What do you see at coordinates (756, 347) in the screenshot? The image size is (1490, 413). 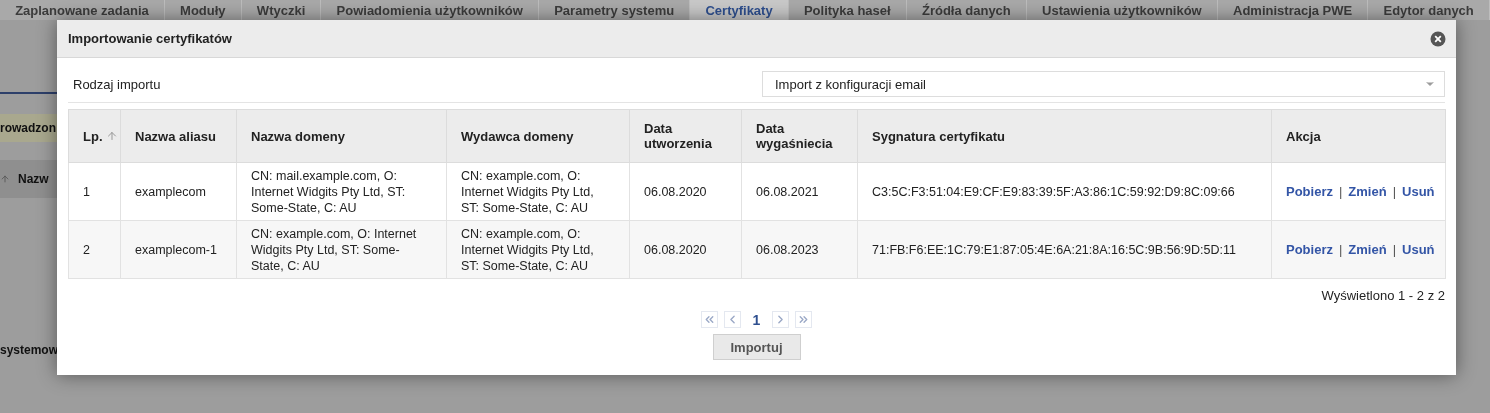 I see `import-button: Importuj` at bounding box center [756, 347].